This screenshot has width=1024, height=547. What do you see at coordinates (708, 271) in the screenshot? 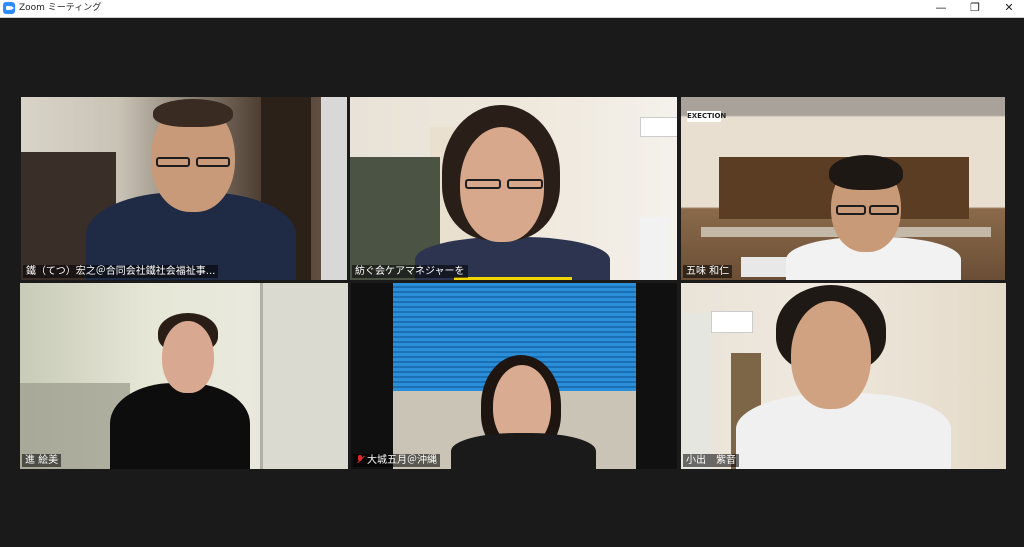
I see `participant-name: 五味 和仁` at bounding box center [708, 271].